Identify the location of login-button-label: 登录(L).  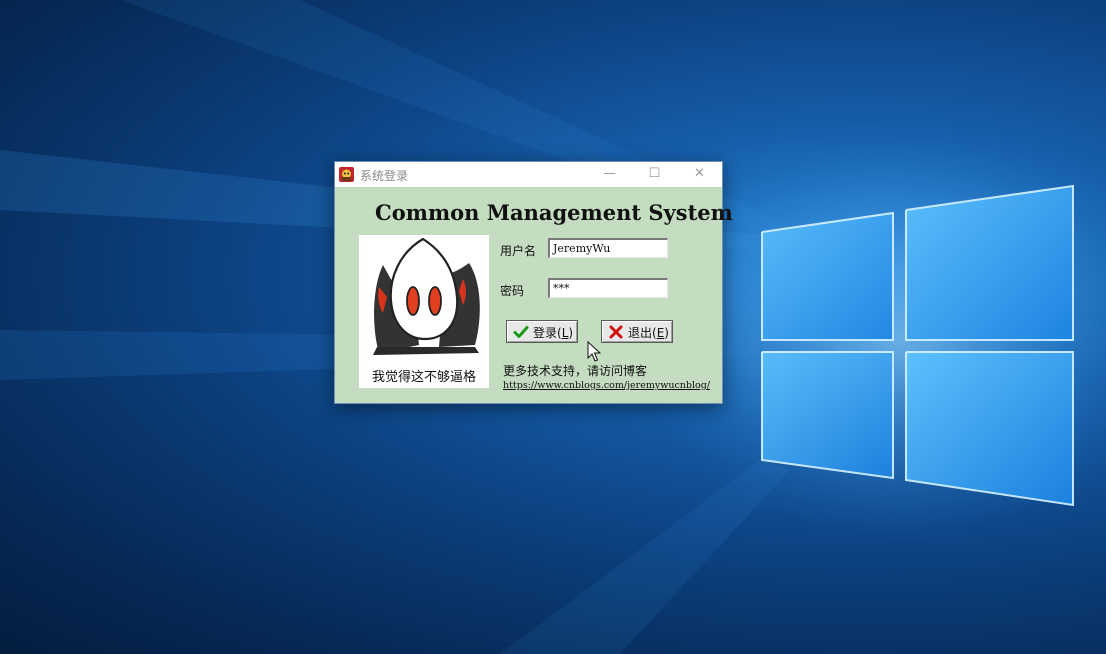
(553, 333).